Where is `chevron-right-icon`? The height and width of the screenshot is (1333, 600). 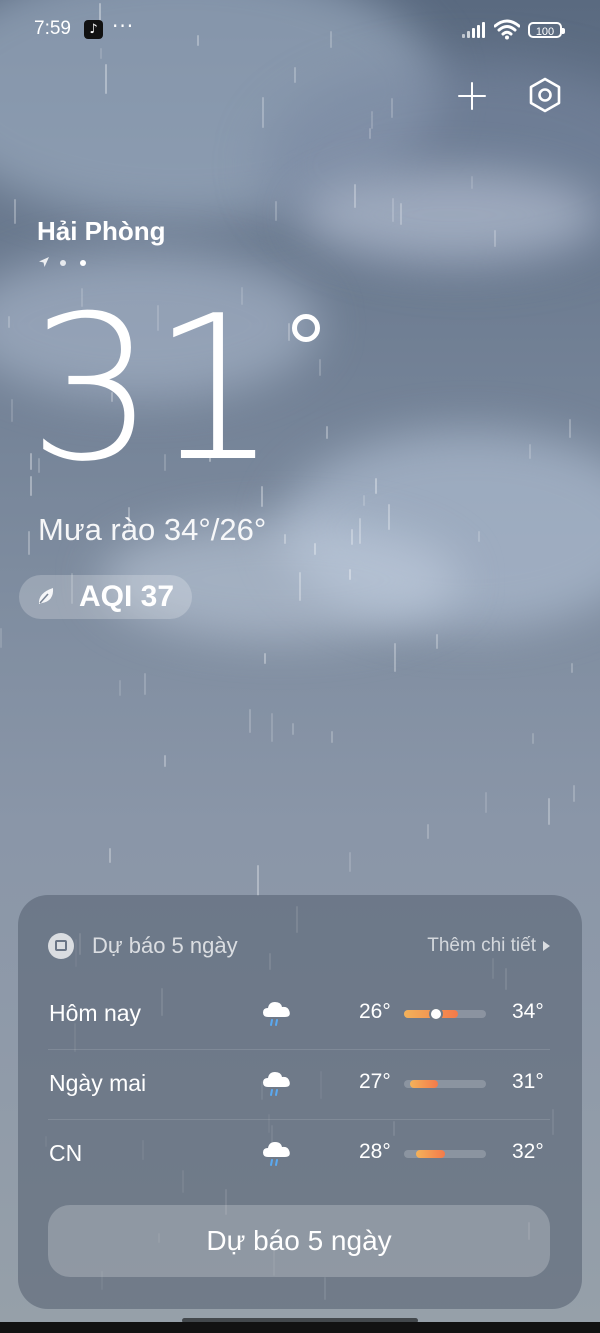 chevron-right-icon is located at coordinates (546, 946).